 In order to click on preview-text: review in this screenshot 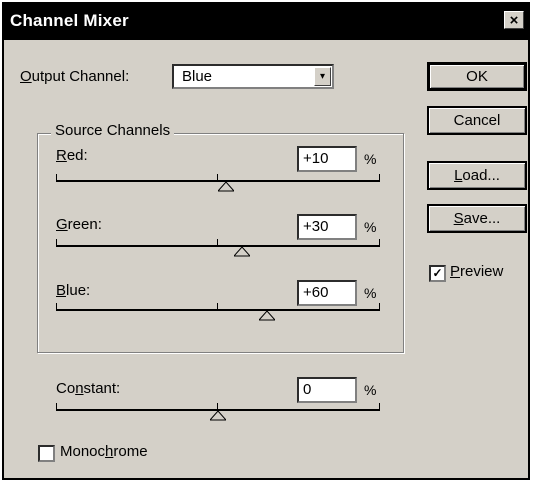, I will do `click(482, 271)`.